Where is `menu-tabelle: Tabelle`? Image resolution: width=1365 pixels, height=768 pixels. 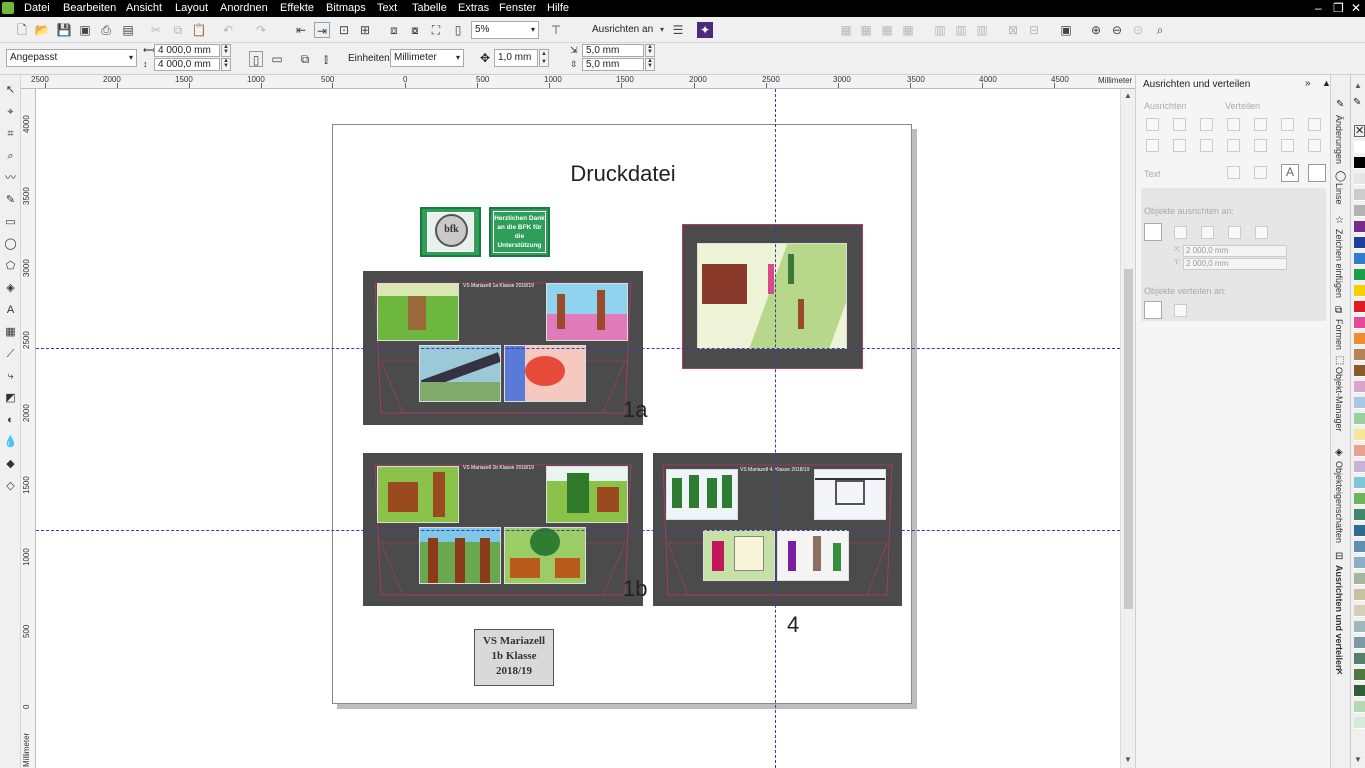
menu-tabelle: Tabelle is located at coordinates (429, 8).